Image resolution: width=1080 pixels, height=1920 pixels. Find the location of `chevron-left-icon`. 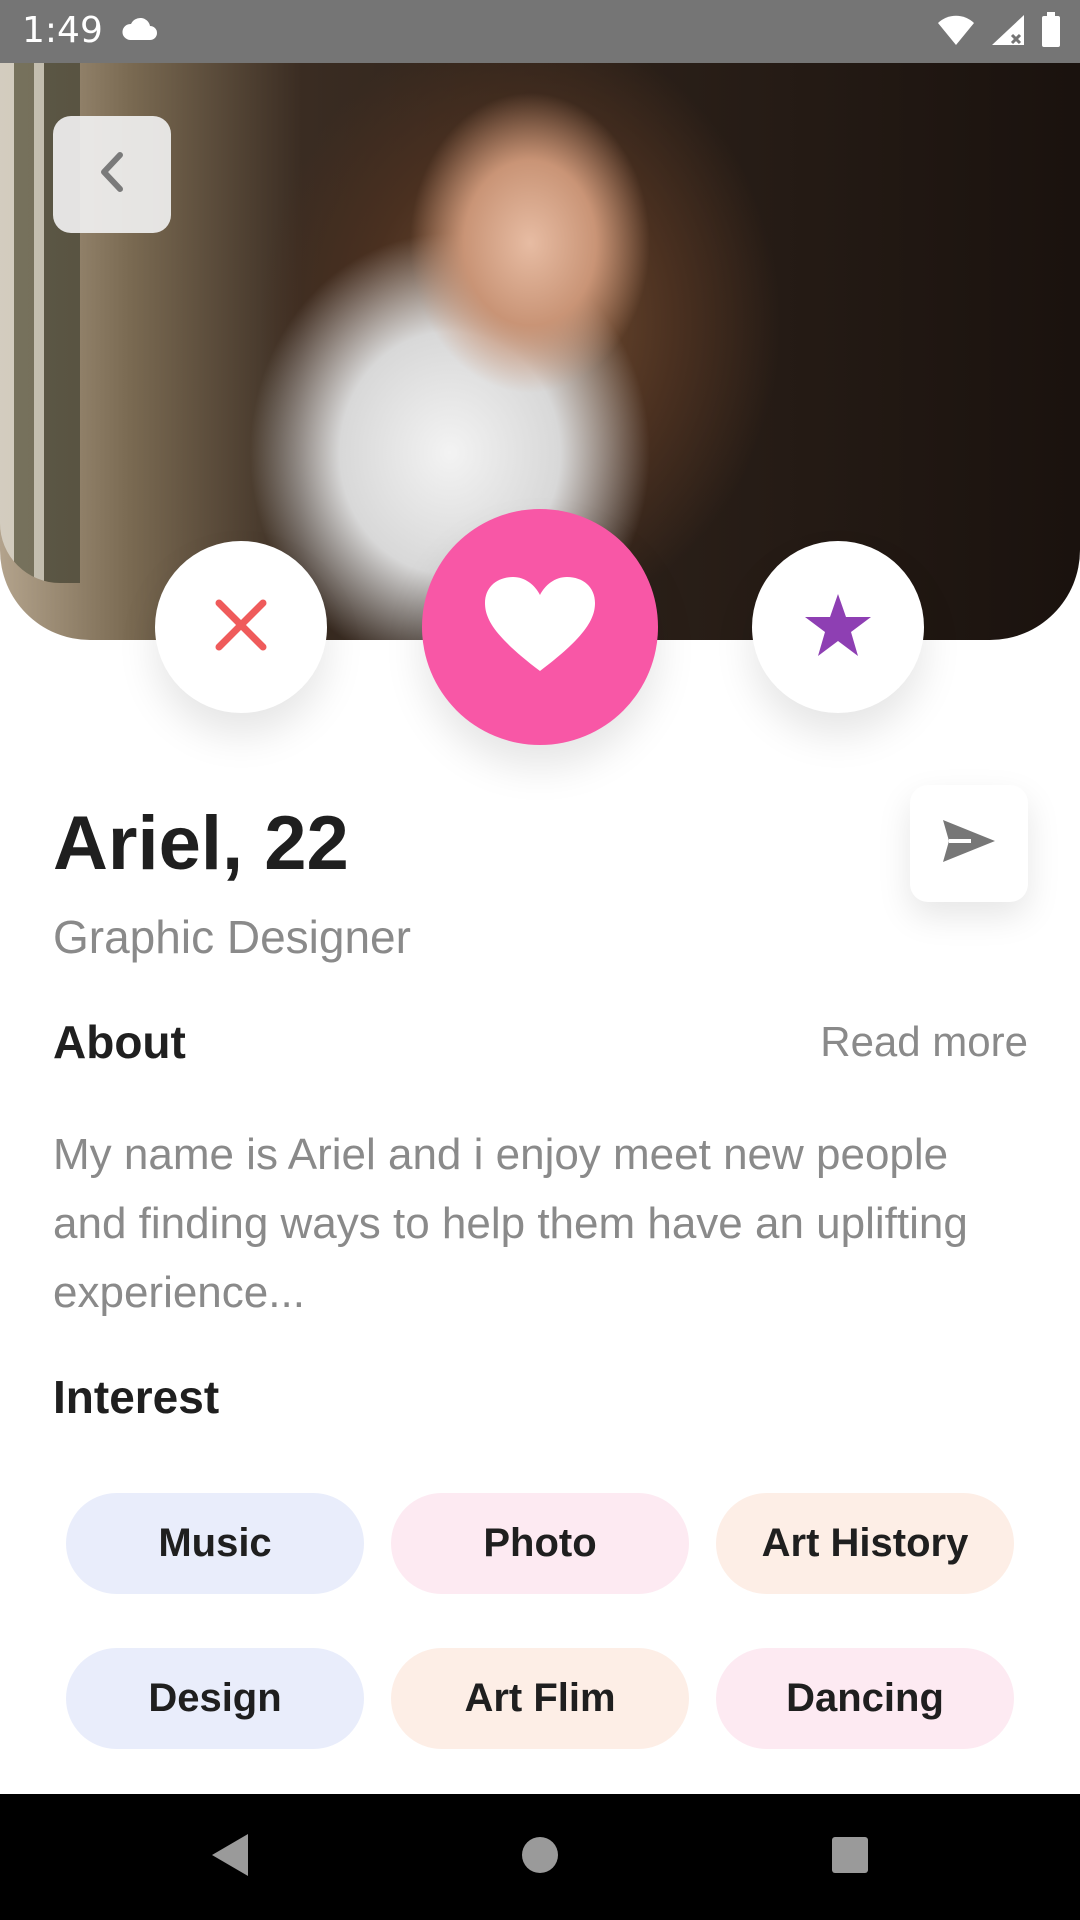

chevron-left-icon is located at coordinates (112, 174).